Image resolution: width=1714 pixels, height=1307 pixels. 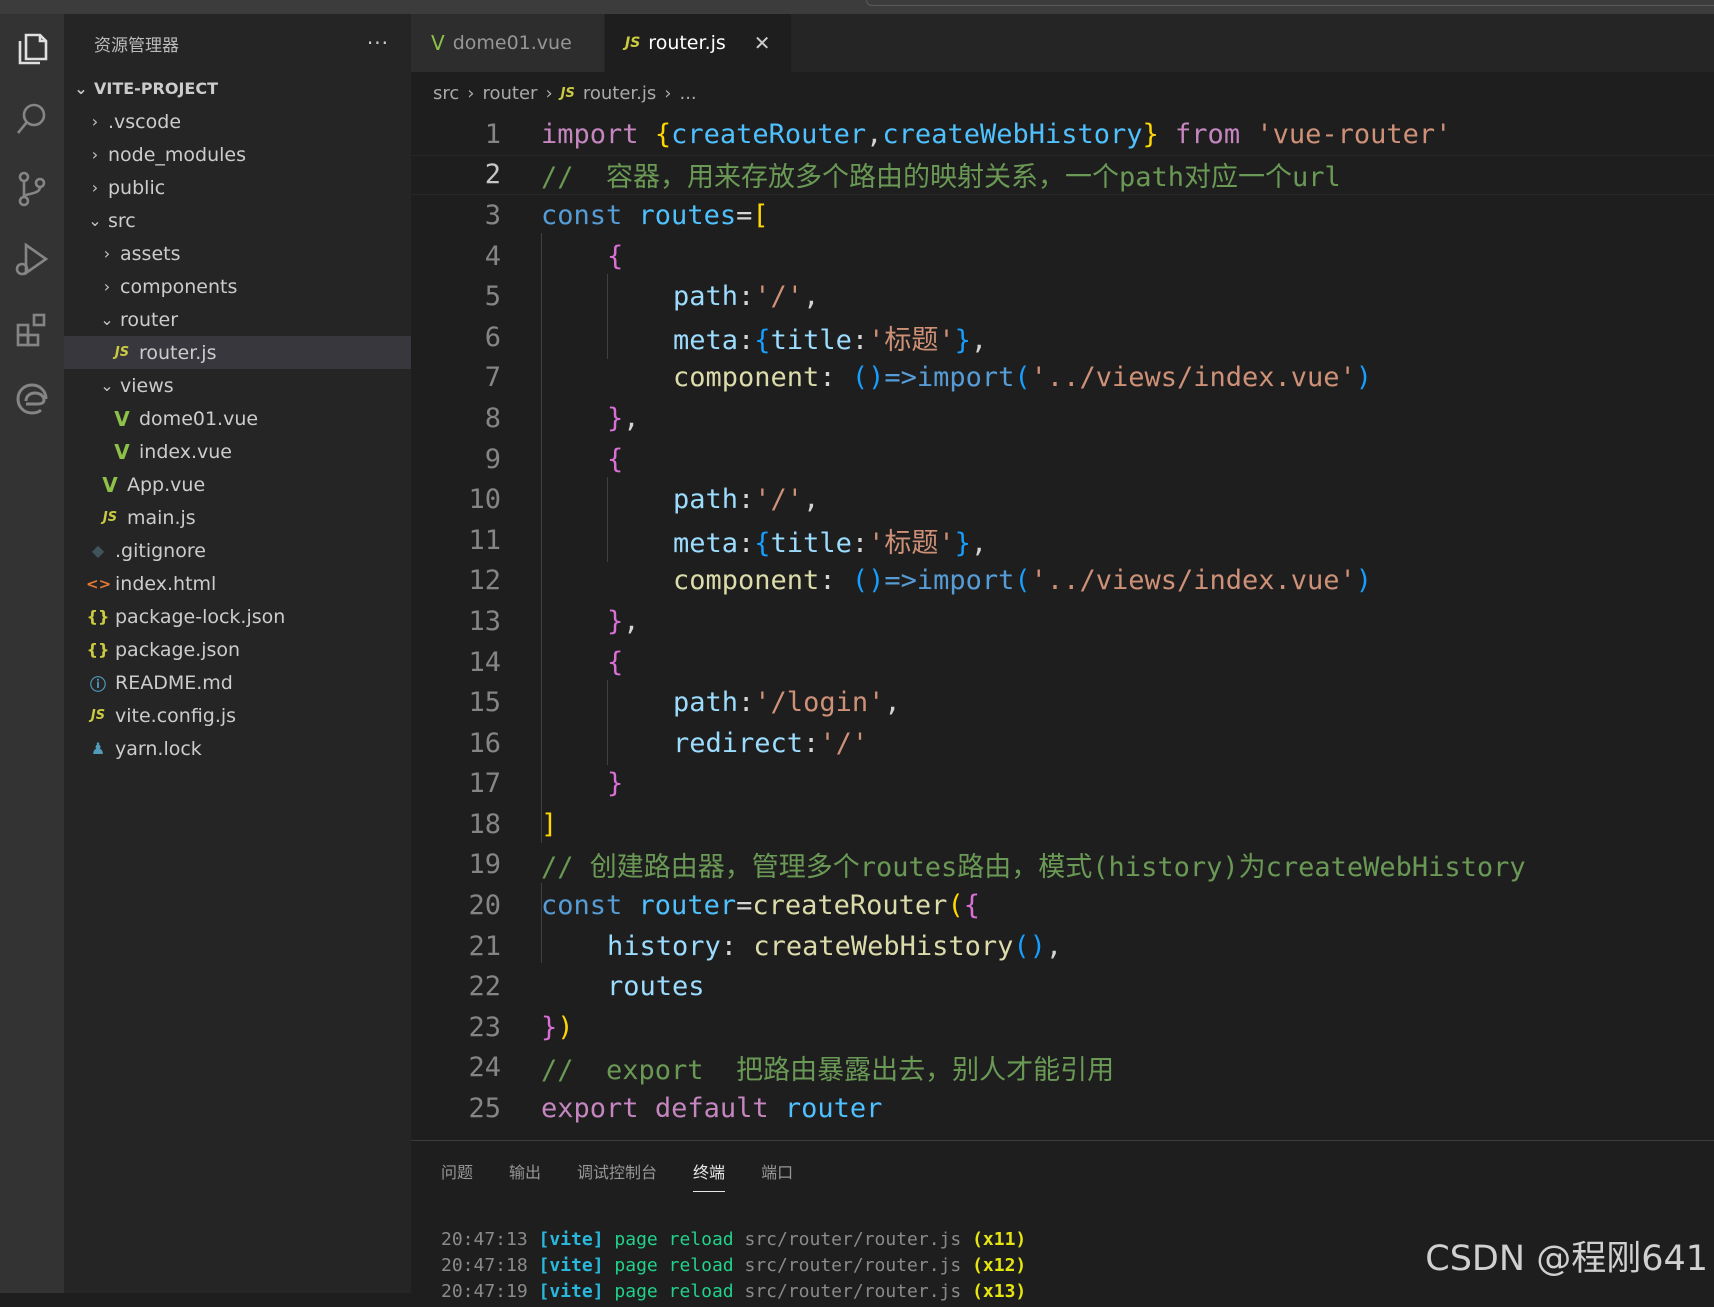 I want to click on explorer-header: 资源管理器 ···, so click(x=237, y=43).